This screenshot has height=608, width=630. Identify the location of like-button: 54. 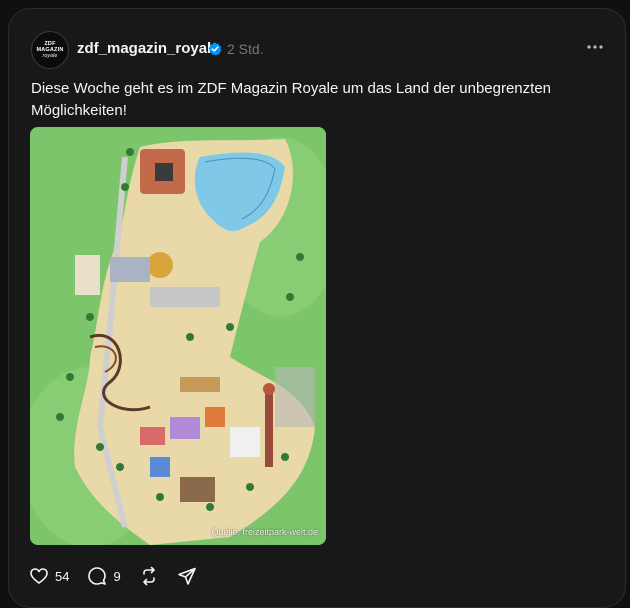
(49, 576).